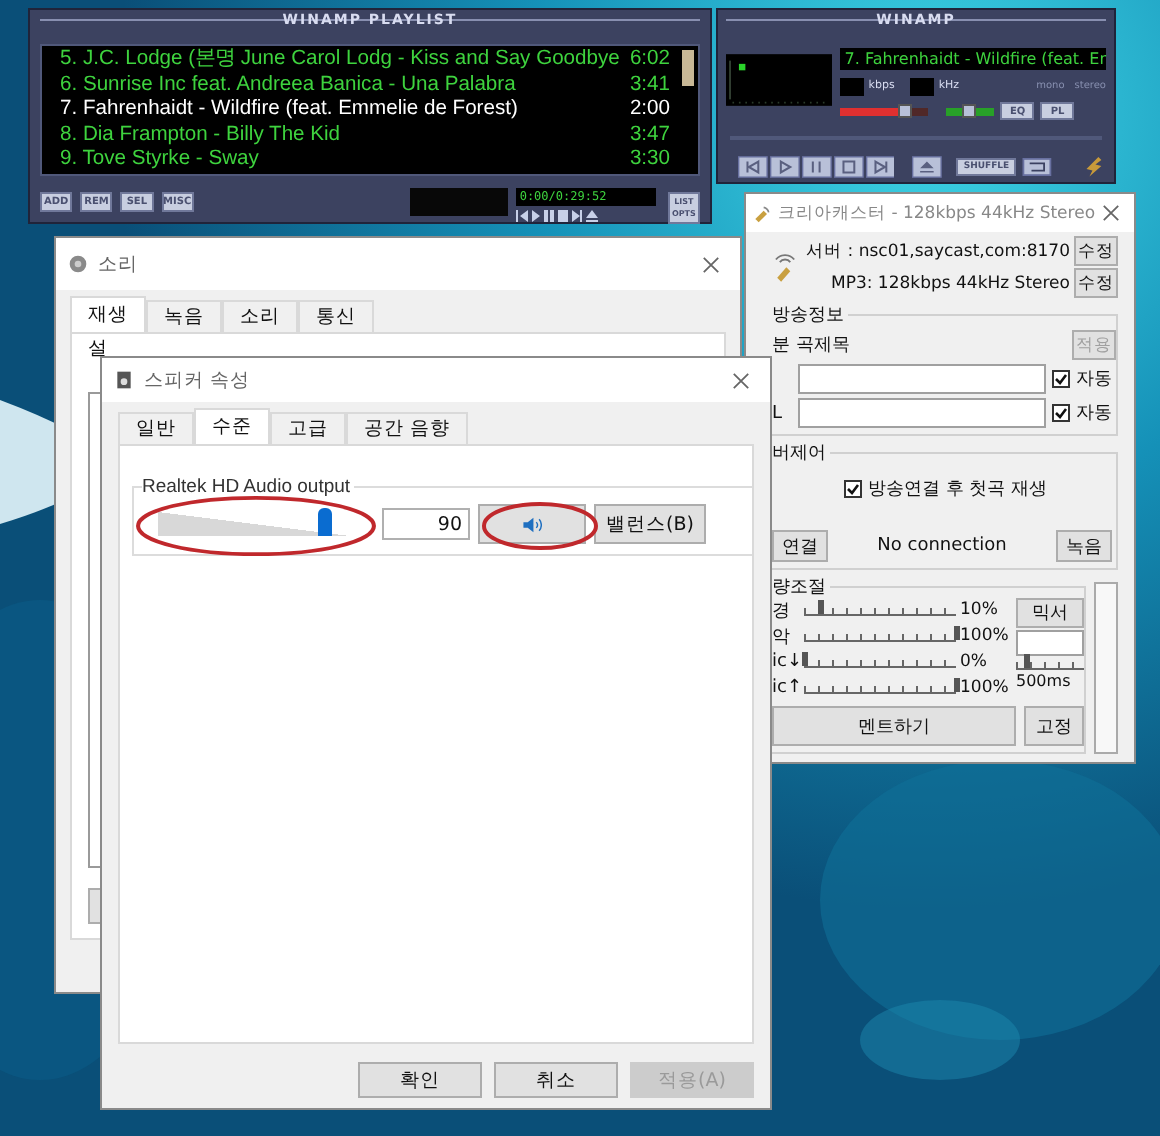 Image resolution: width=1160 pixels, height=1136 pixels. Describe the element at coordinates (308, 428) in the screenshot. I see `tab: 고급` at that location.